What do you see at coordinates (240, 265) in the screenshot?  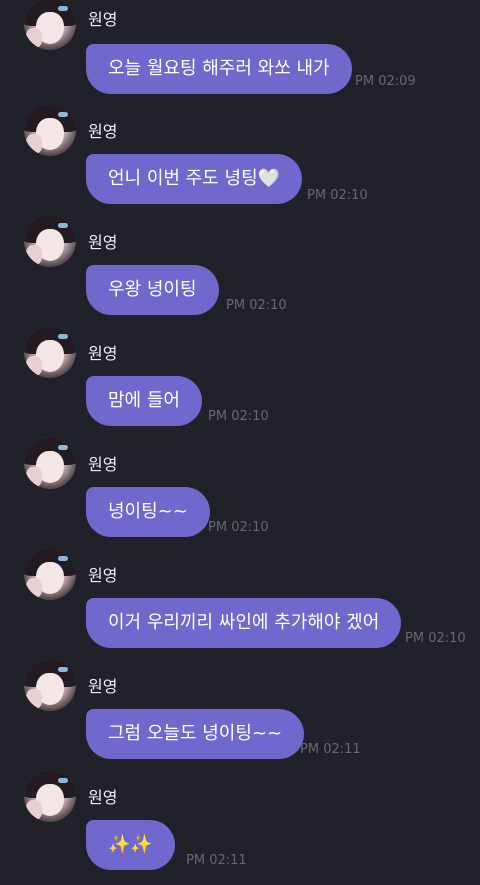 I see `message-row: 원영 우왕 녕이팅 PM 02:10` at bounding box center [240, 265].